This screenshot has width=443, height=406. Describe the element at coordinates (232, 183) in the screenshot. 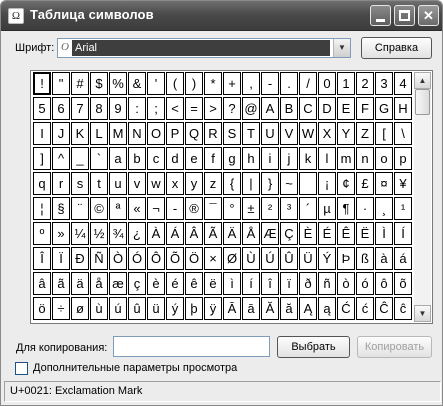

I see `character-cell: {` at that location.